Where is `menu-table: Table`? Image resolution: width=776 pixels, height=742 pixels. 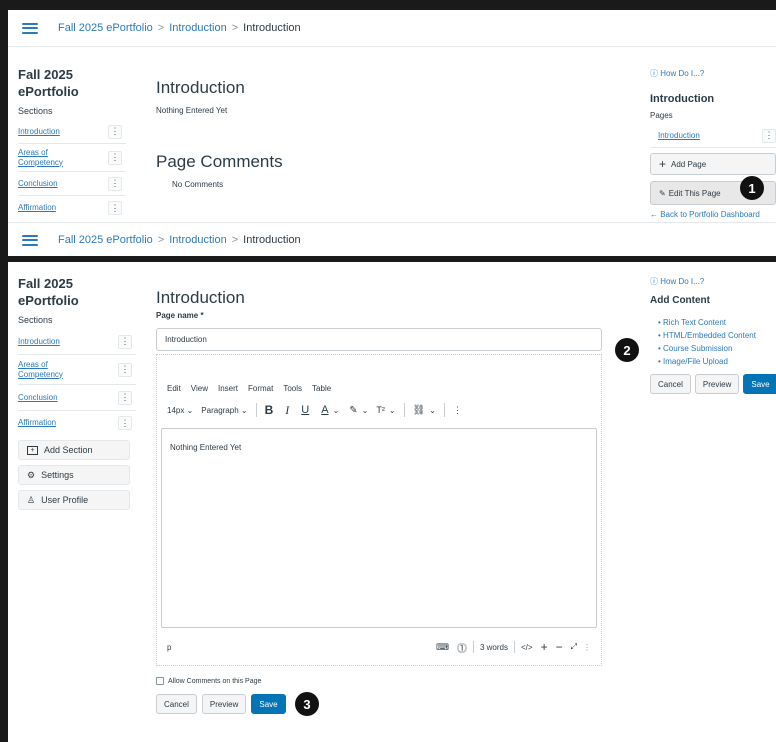 menu-table: Table is located at coordinates (321, 388).